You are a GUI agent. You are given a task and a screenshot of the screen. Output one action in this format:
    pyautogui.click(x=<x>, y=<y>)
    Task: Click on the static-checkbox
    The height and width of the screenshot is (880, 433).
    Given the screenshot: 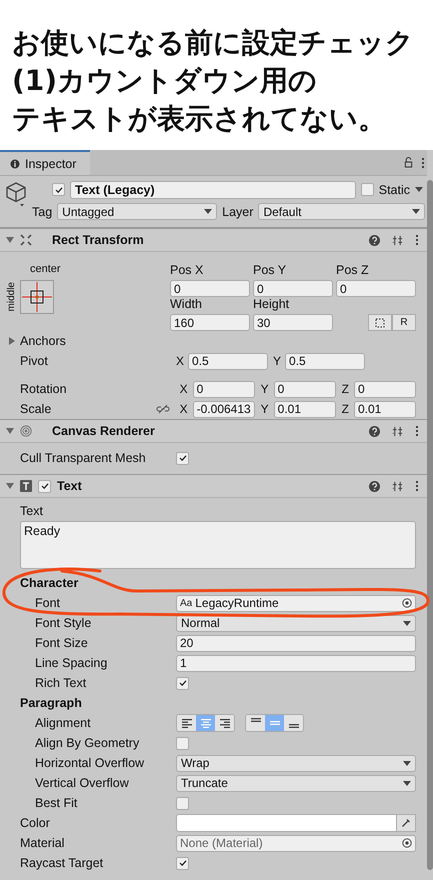 What is the action you would take?
    pyautogui.click(x=367, y=189)
    